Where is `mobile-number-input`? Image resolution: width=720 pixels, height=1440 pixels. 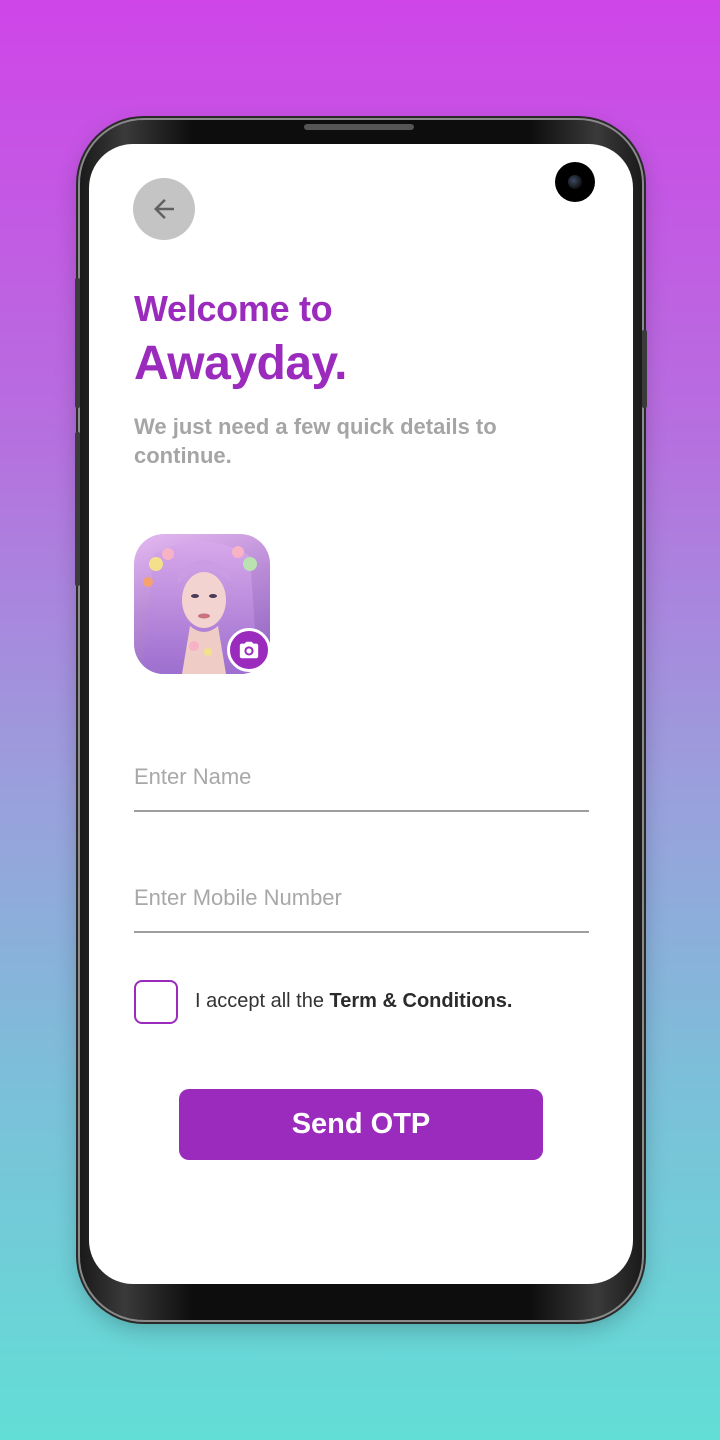
mobile-number-input is located at coordinates (361, 898).